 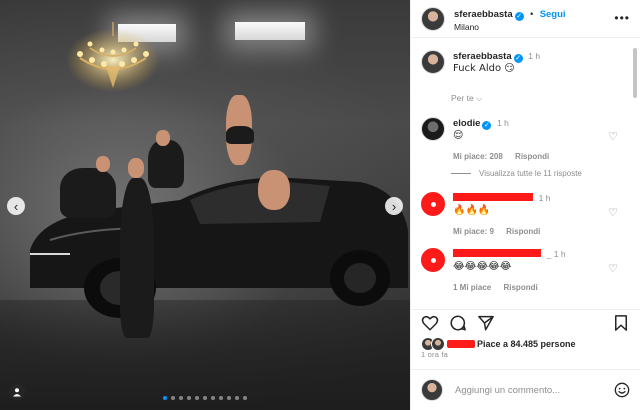 What do you see at coordinates (482, 266) in the screenshot?
I see `comment-text: 😂😂😂😂😂` at bounding box center [482, 266].